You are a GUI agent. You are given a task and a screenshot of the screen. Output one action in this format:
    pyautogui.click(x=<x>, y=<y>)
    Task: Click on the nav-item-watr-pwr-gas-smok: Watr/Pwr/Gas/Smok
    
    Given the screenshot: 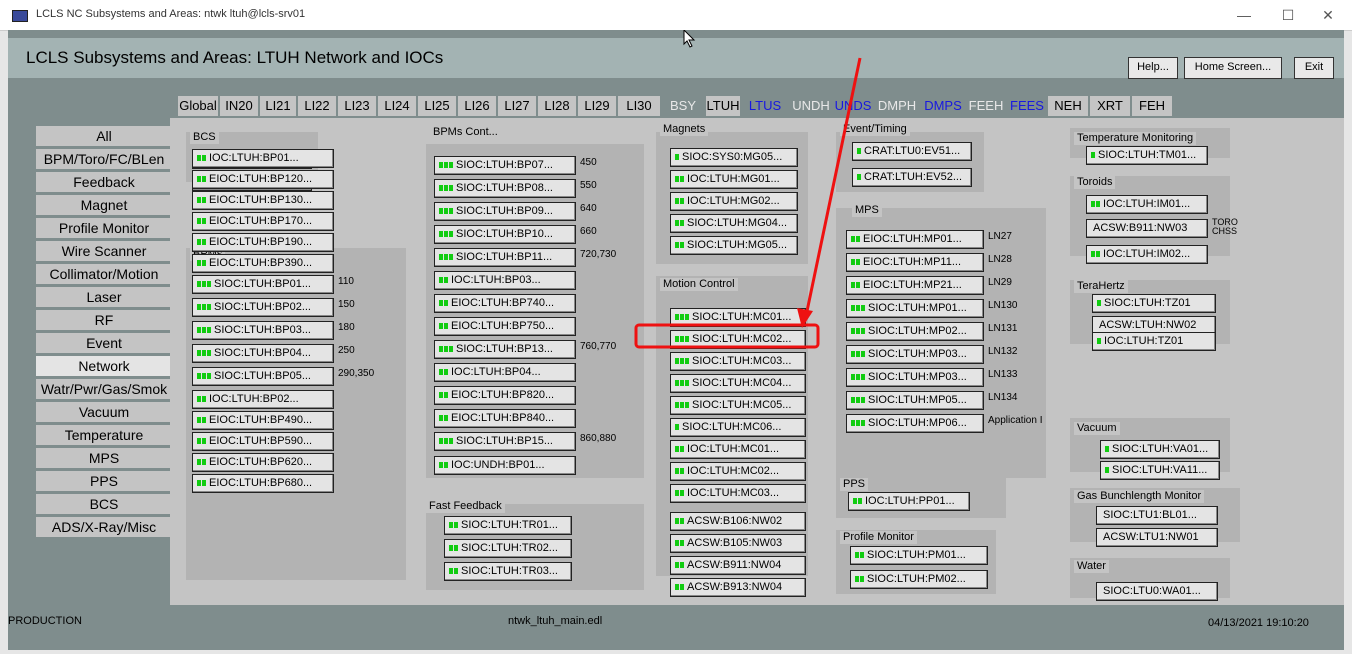 What is the action you would take?
    pyautogui.click(x=104, y=389)
    